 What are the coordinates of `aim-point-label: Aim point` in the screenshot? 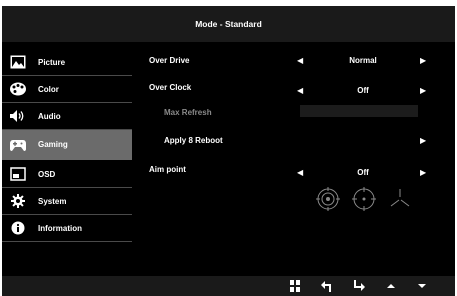 It's located at (167, 169).